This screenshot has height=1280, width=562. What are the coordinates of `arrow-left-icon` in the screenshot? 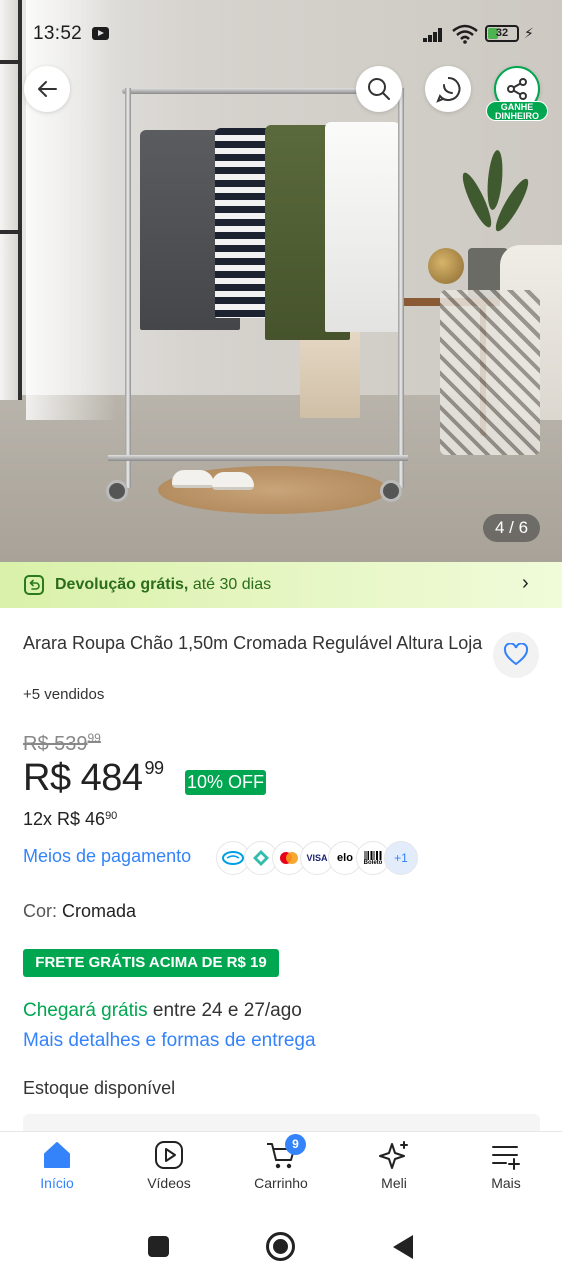 It's located at (47, 89).